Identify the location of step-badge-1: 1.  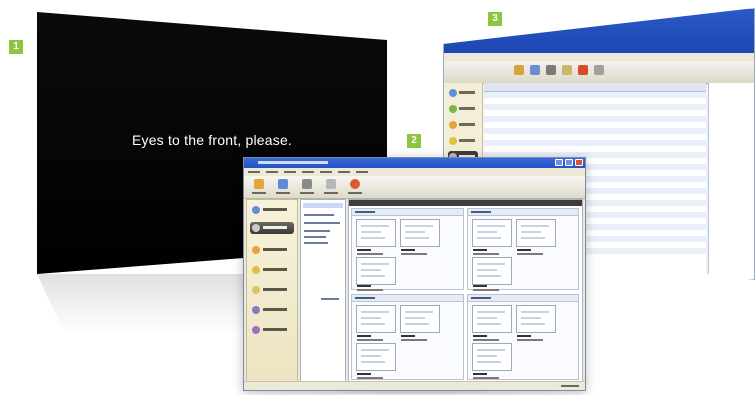
(16, 47).